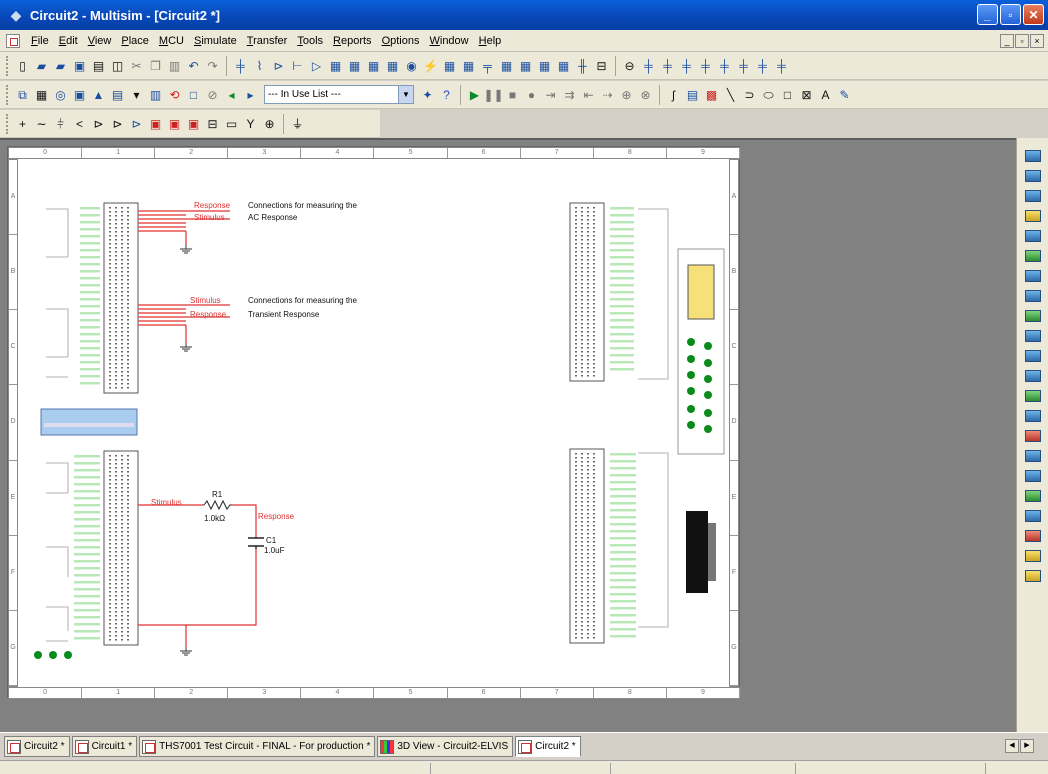 This screenshot has height=774, width=1048. Describe the element at coordinates (701, 351) in the screenshot. I see `elvis-board-panel` at that location.